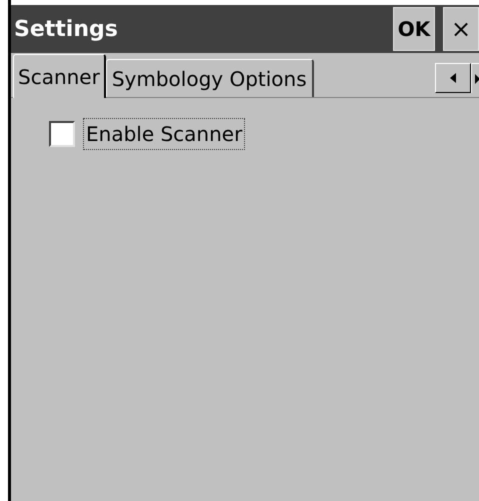 The height and width of the screenshot is (501, 479). I want to click on left-arrow-icon, so click(453, 78).